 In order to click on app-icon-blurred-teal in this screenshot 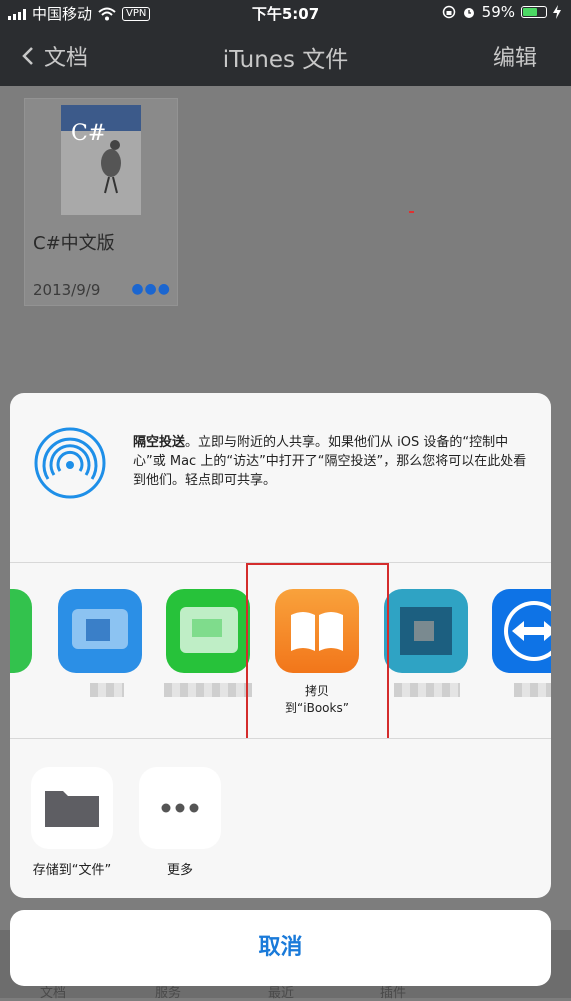, I will do `click(426, 631)`.